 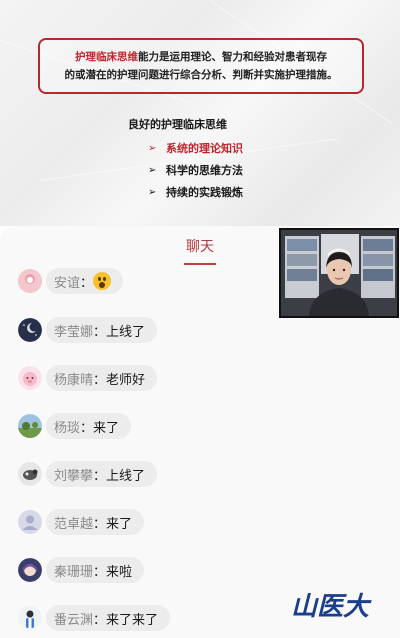 I want to click on teacher-video-feed, so click(x=339, y=273).